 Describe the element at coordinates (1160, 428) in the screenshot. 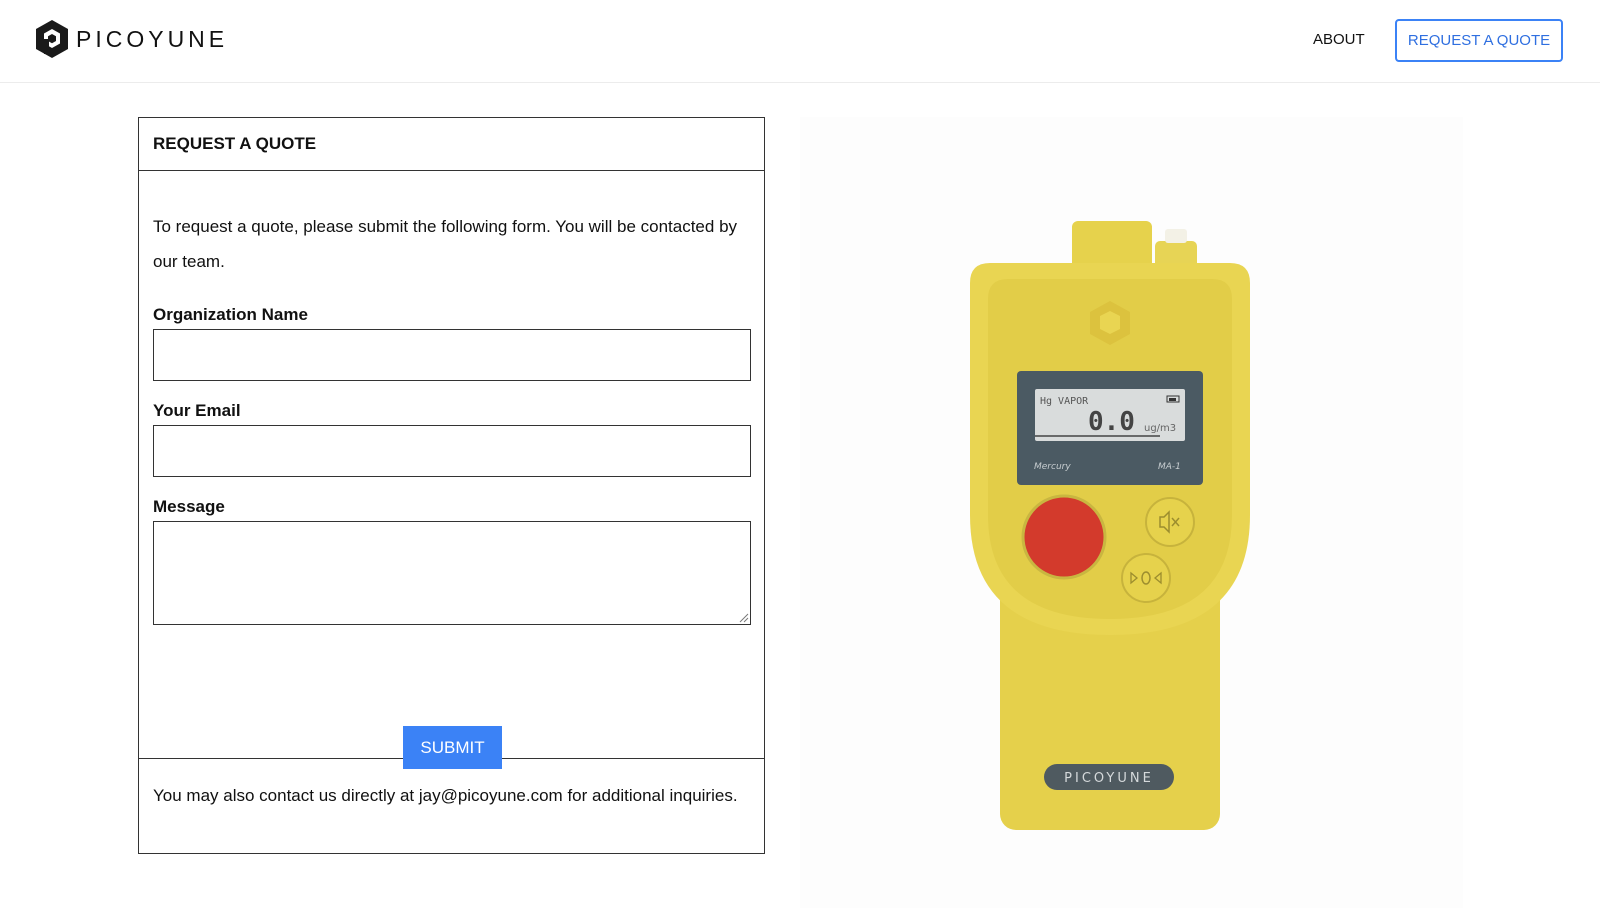

I see `display-unit: ug/m3` at that location.